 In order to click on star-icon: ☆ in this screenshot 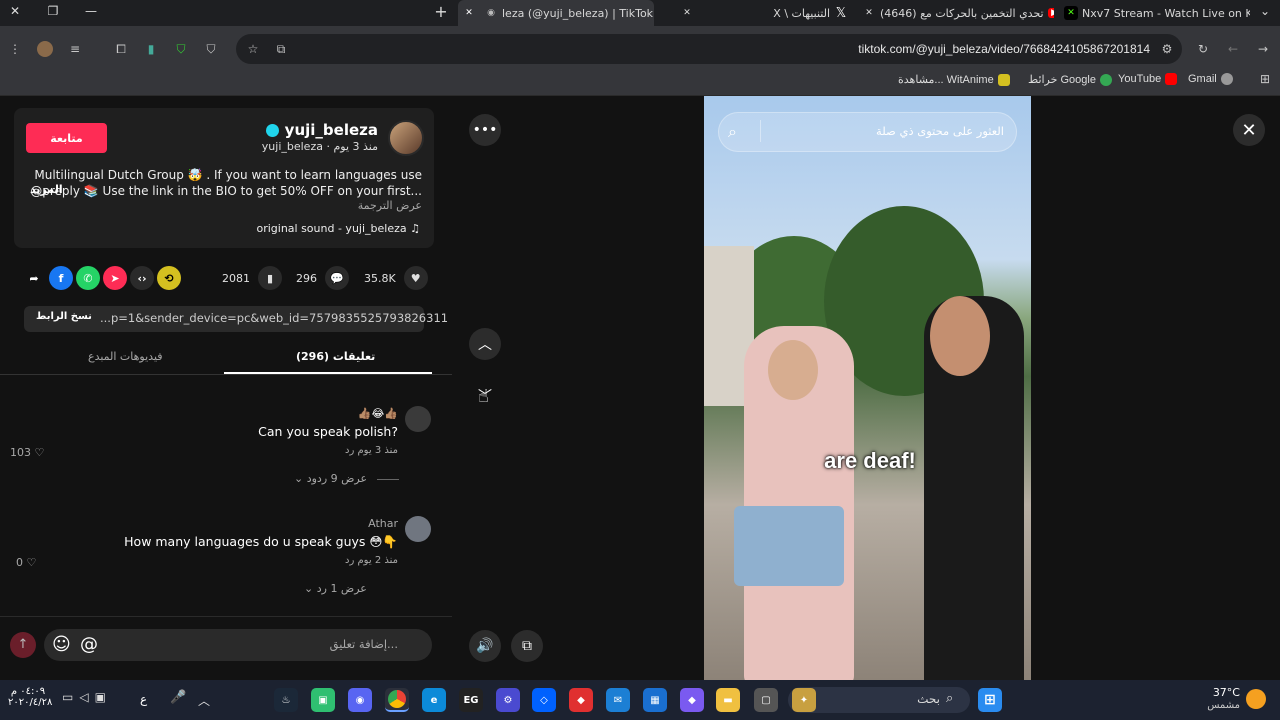, I will do `click(253, 49)`.